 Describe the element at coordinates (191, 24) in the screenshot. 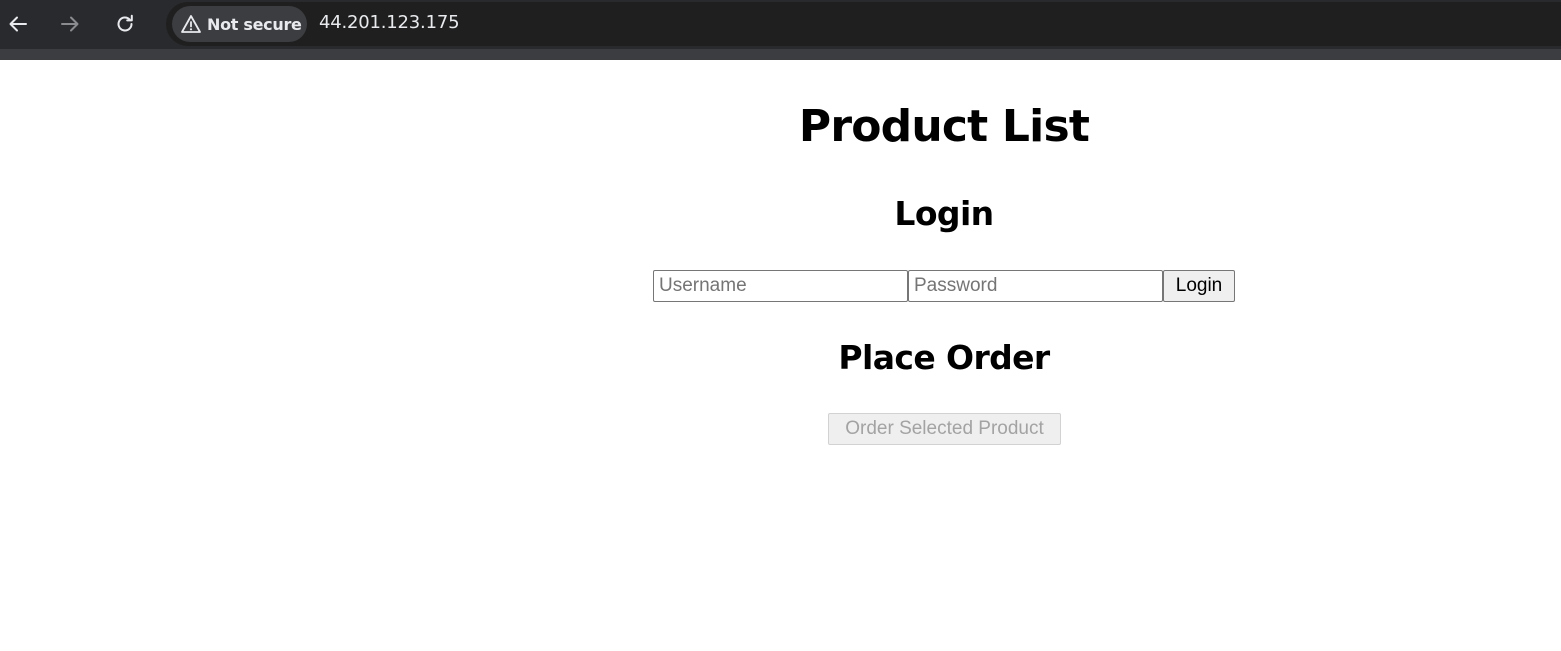

I see `warning-triangle-icon` at that location.